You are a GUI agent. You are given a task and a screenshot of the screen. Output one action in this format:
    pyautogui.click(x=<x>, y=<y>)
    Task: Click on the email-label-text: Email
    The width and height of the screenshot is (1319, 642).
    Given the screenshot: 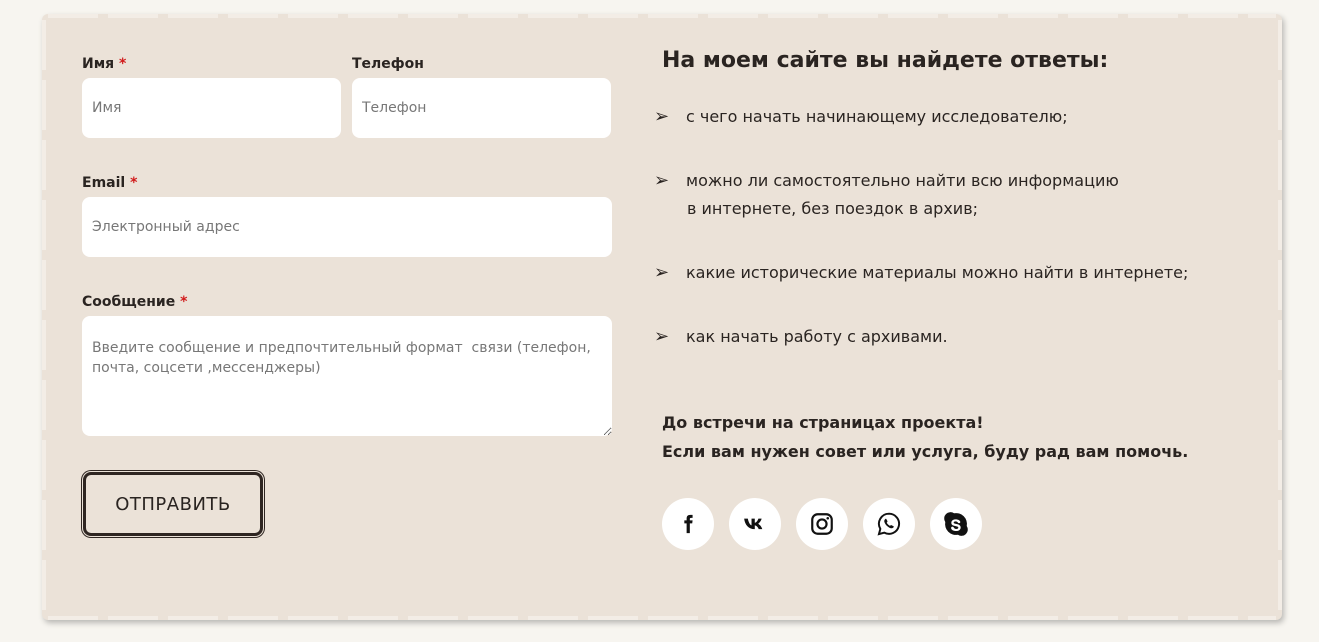 What is the action you would take?
    pyautogui.click(x=104, y=183)
    